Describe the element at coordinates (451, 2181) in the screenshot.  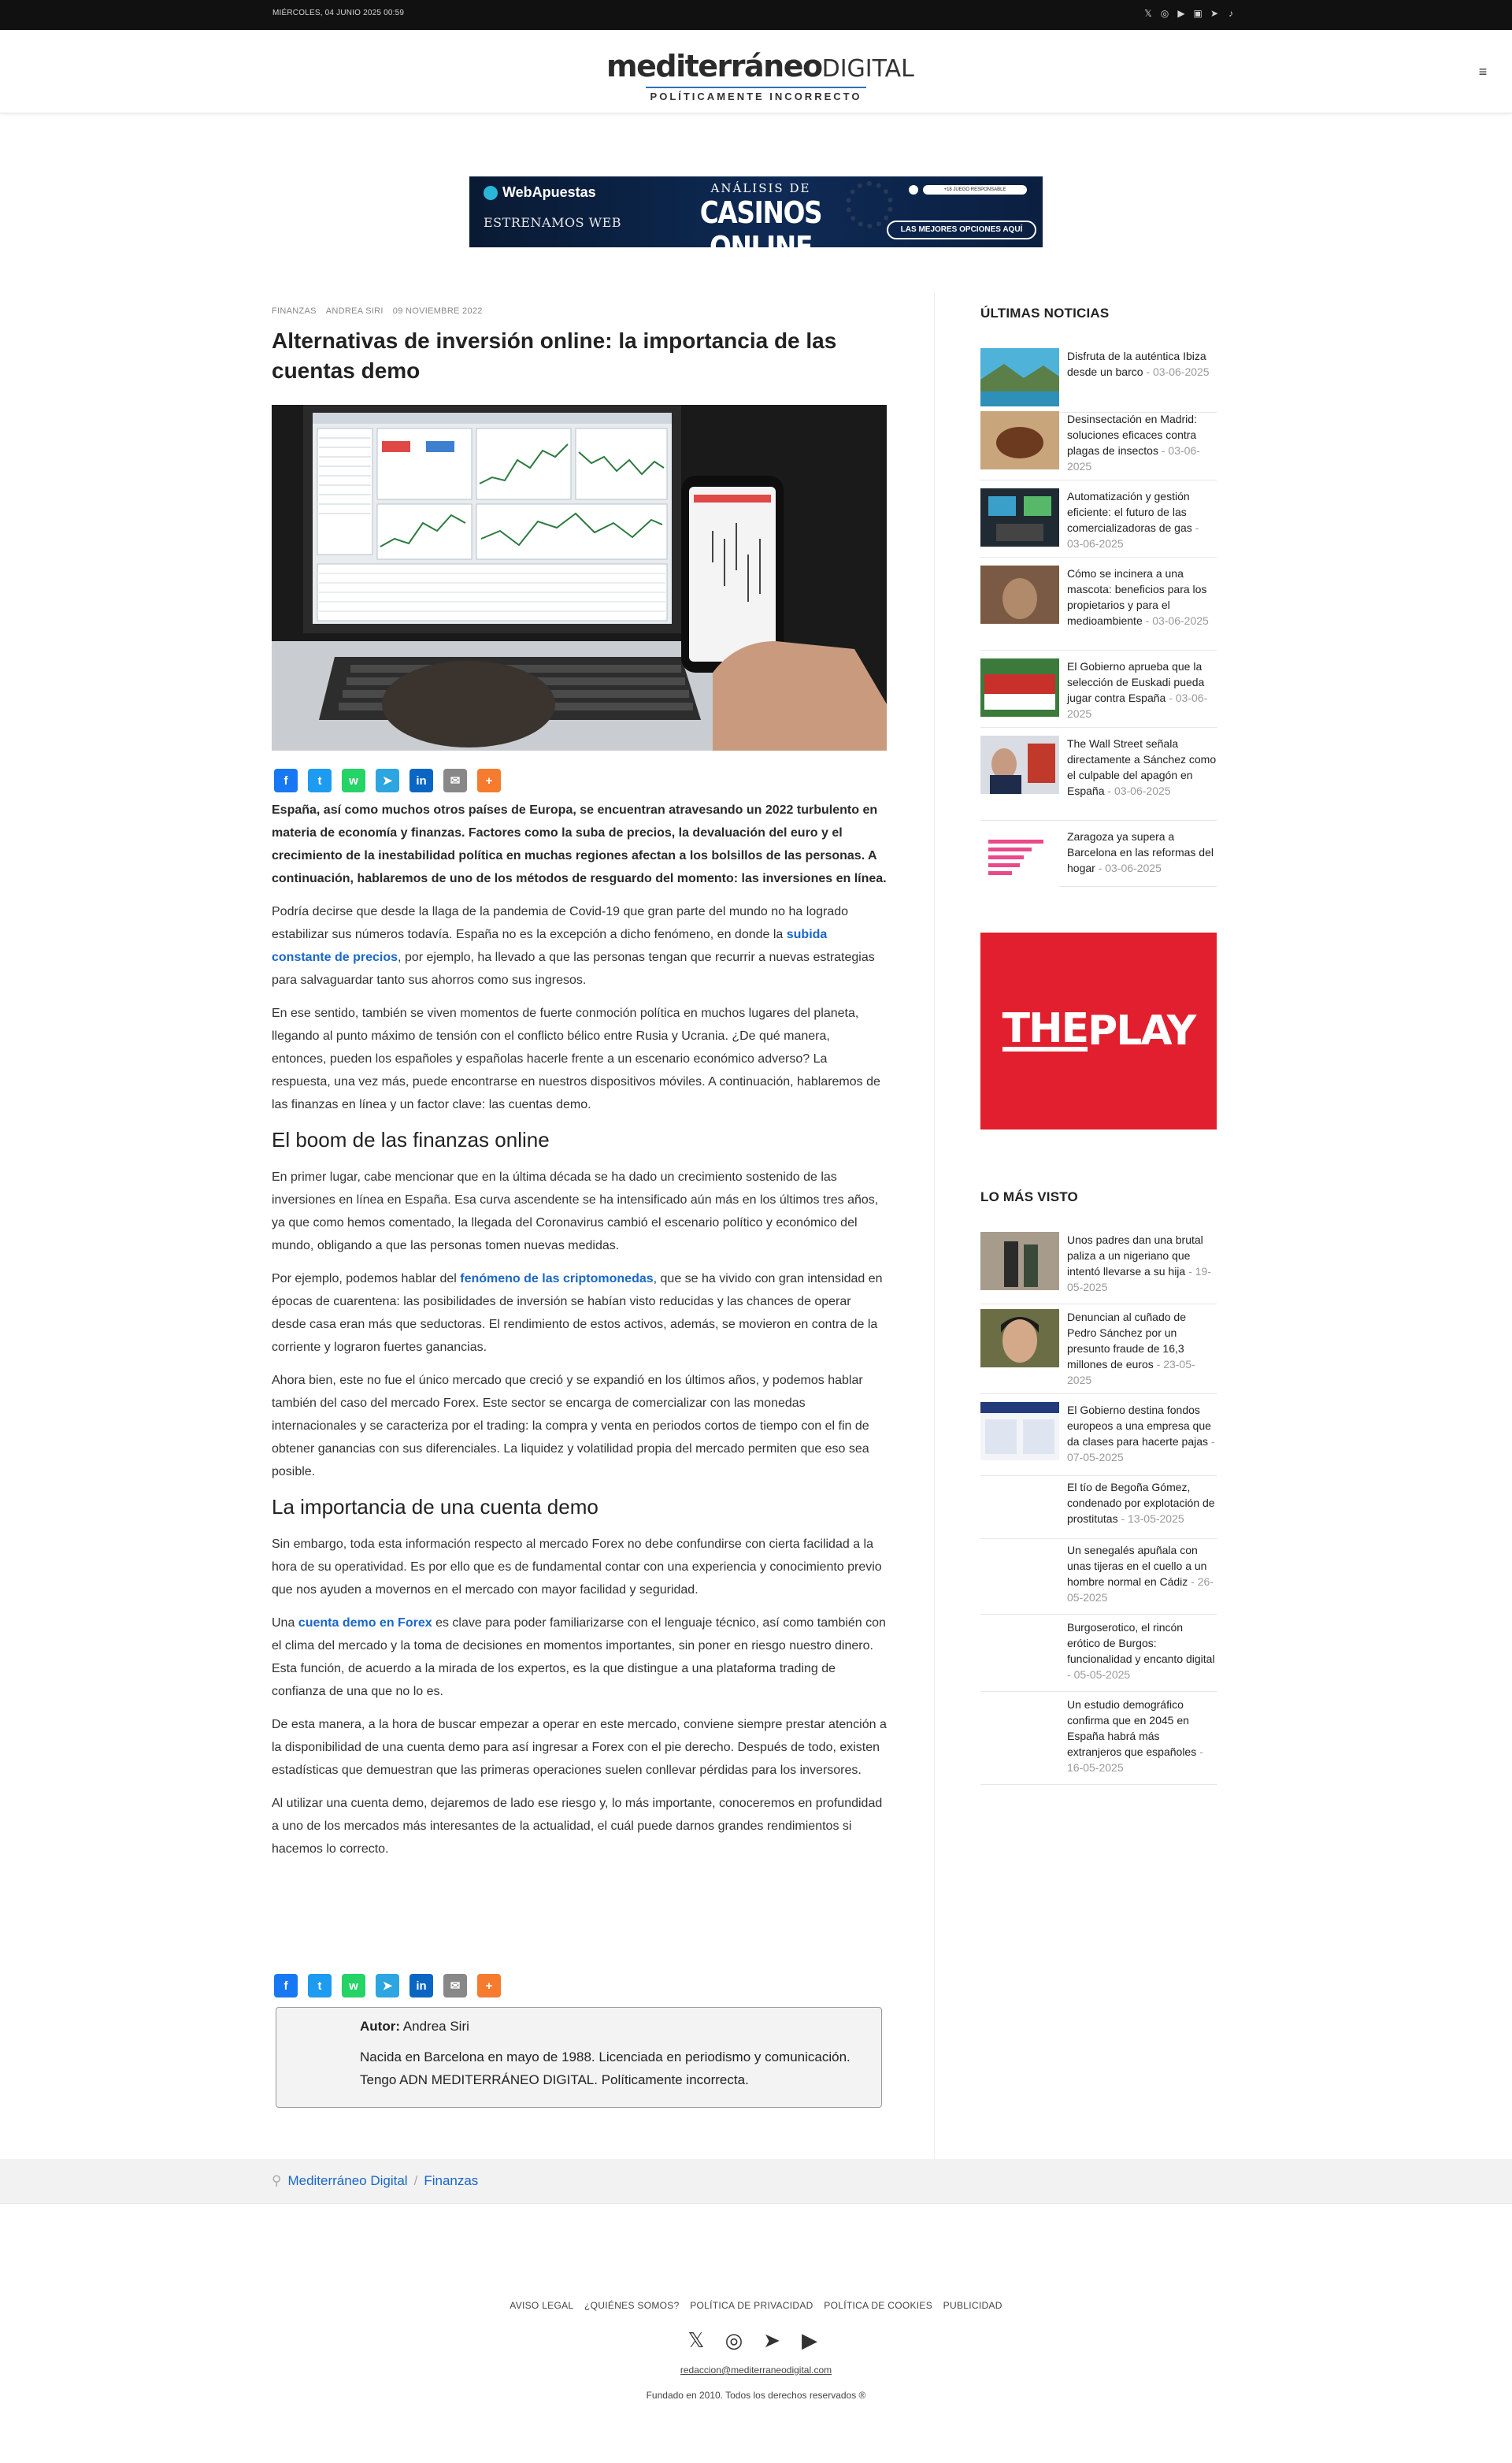
I see `breadcrumb-section: Finanzas` at that location.